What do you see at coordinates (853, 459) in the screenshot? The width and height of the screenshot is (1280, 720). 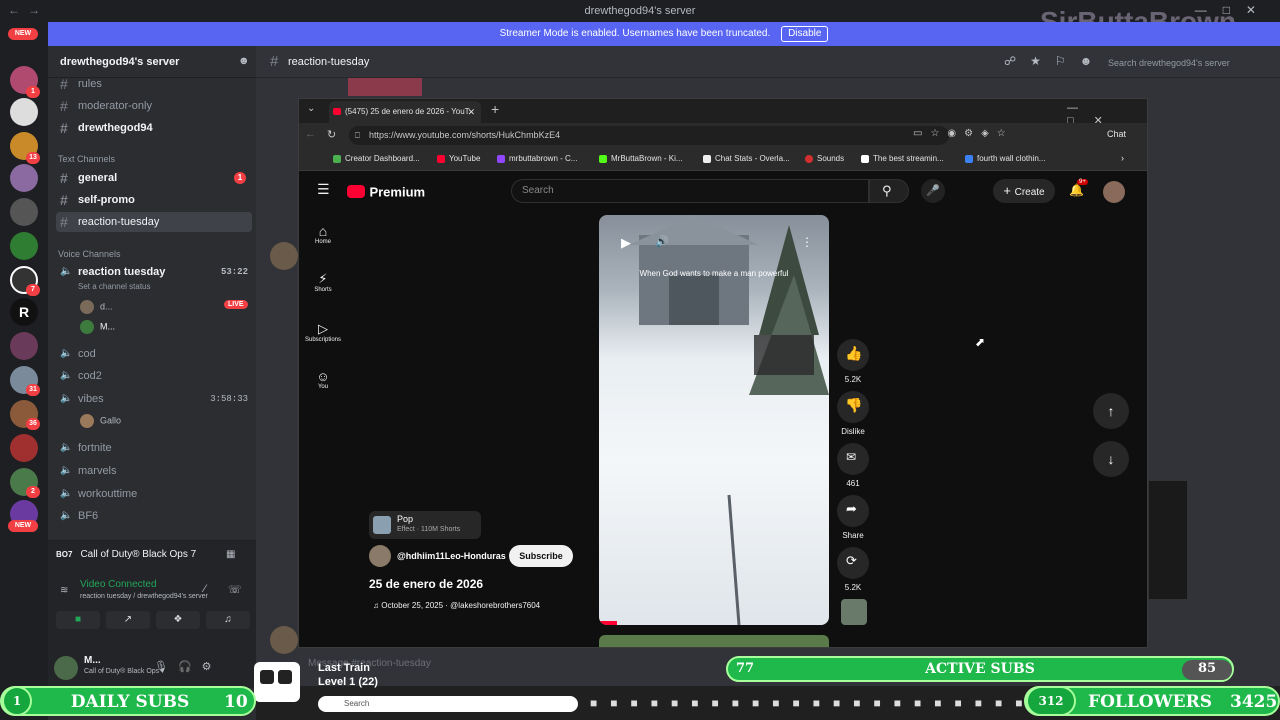 I see `comments-button: ✉` at bounding box center [853, 459].